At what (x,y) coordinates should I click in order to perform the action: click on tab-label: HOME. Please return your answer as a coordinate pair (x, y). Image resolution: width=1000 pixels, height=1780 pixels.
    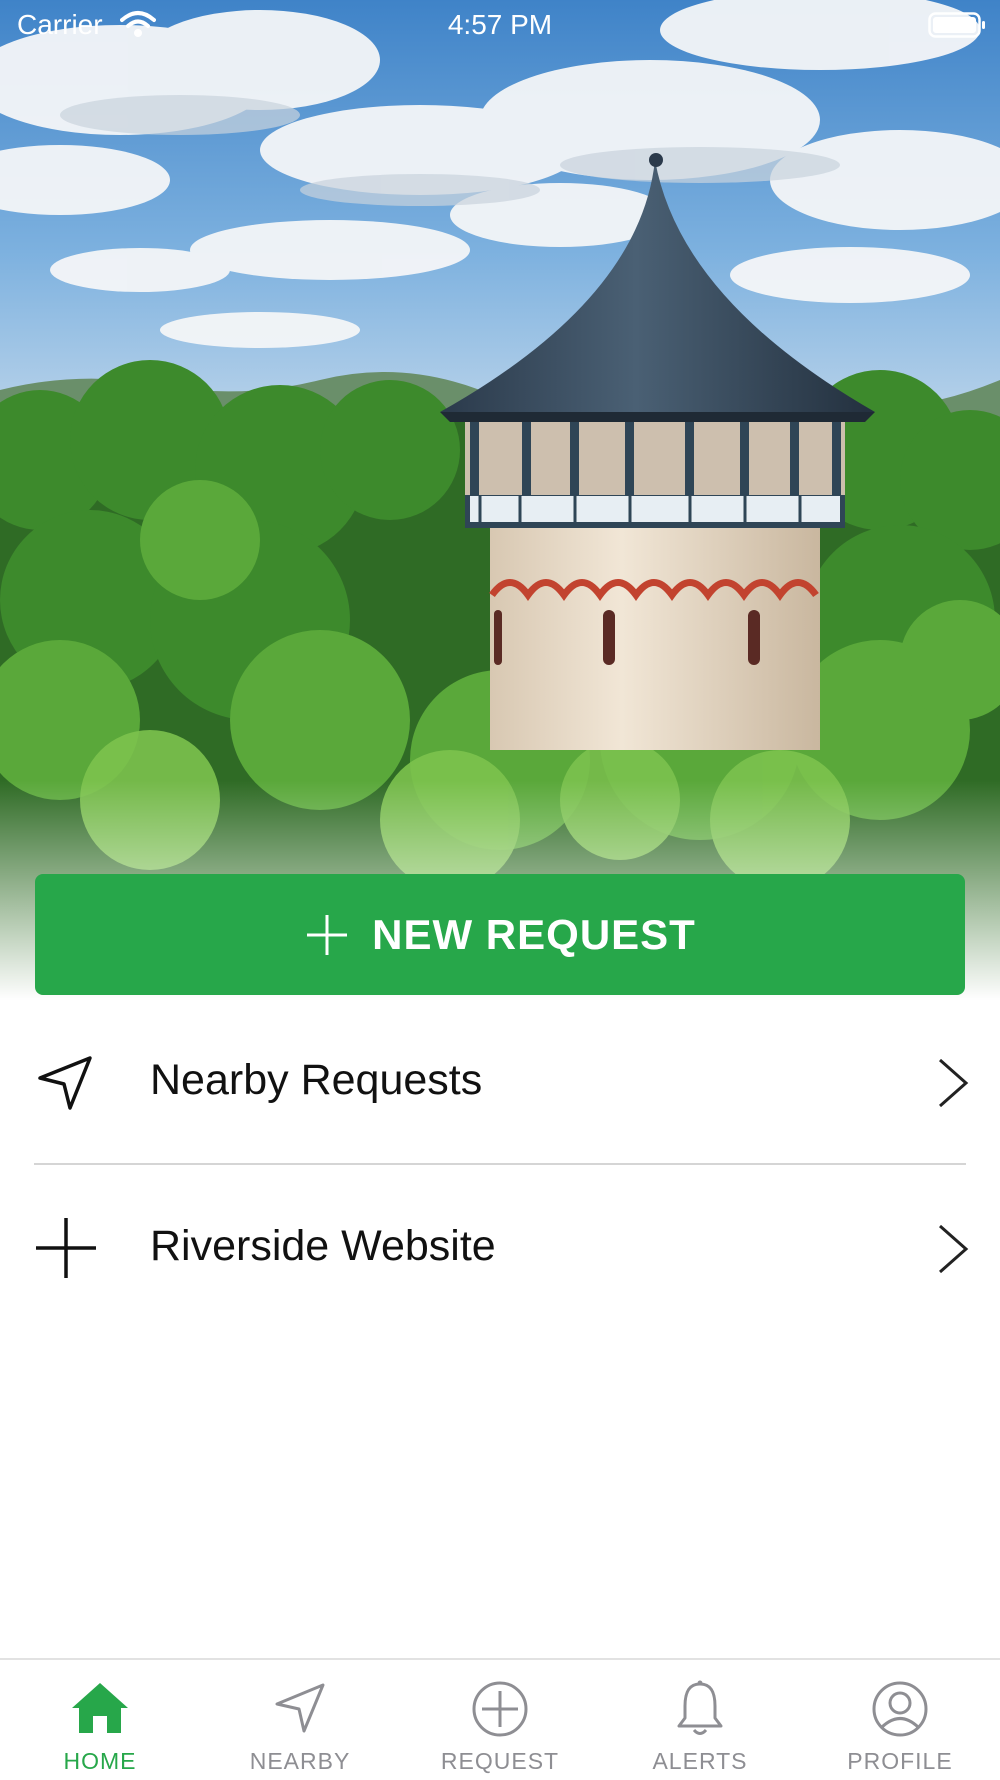
    Looking at the image, I should click on (100, 1761).